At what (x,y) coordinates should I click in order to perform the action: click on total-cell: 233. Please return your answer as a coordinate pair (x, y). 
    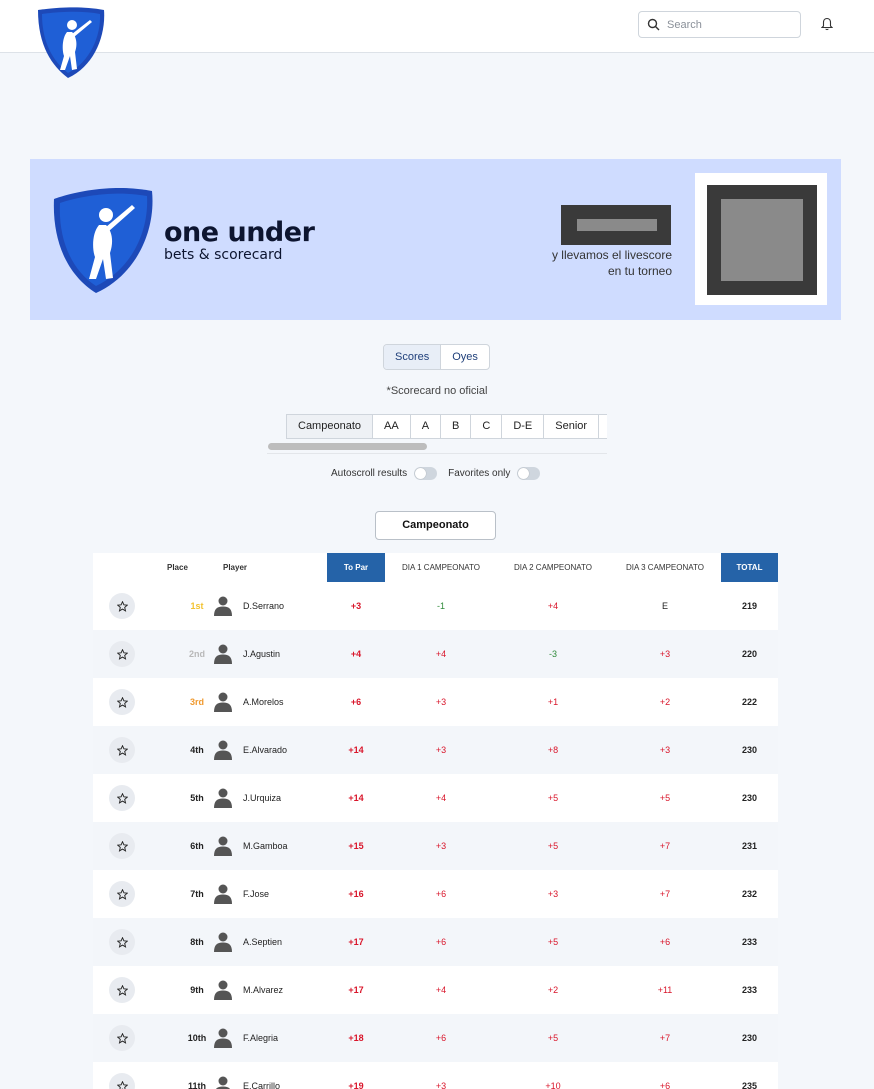
    Looking at the image, I should click on (749, 942).